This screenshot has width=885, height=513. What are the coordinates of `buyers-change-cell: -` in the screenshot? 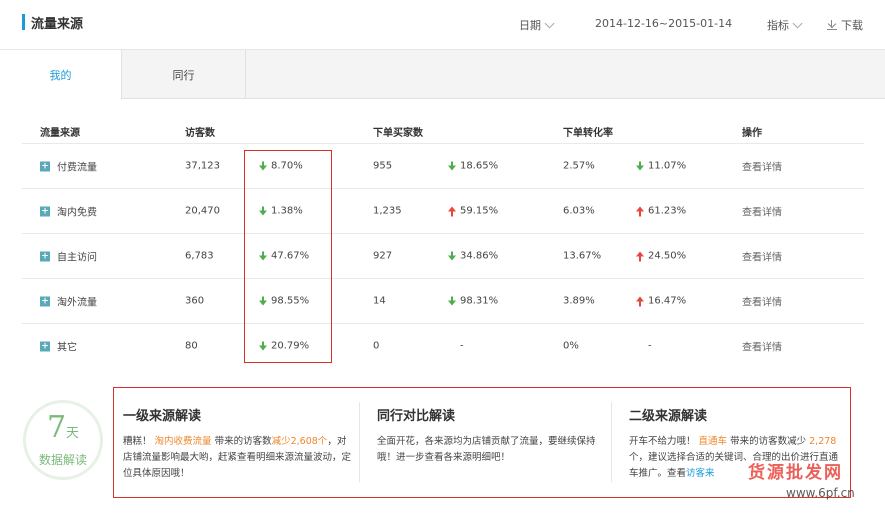 It's located at (462, 346).